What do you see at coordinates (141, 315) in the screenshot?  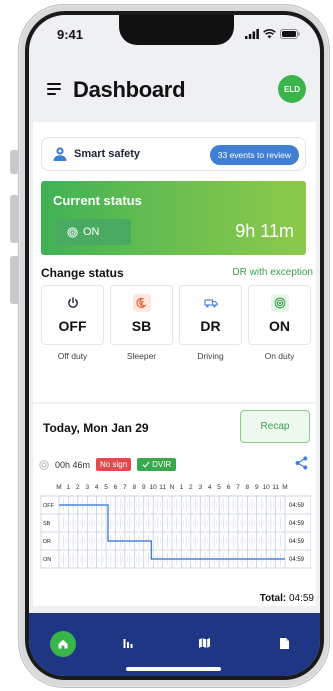 I see `status-box: SB` at bounding box center [141, 315].